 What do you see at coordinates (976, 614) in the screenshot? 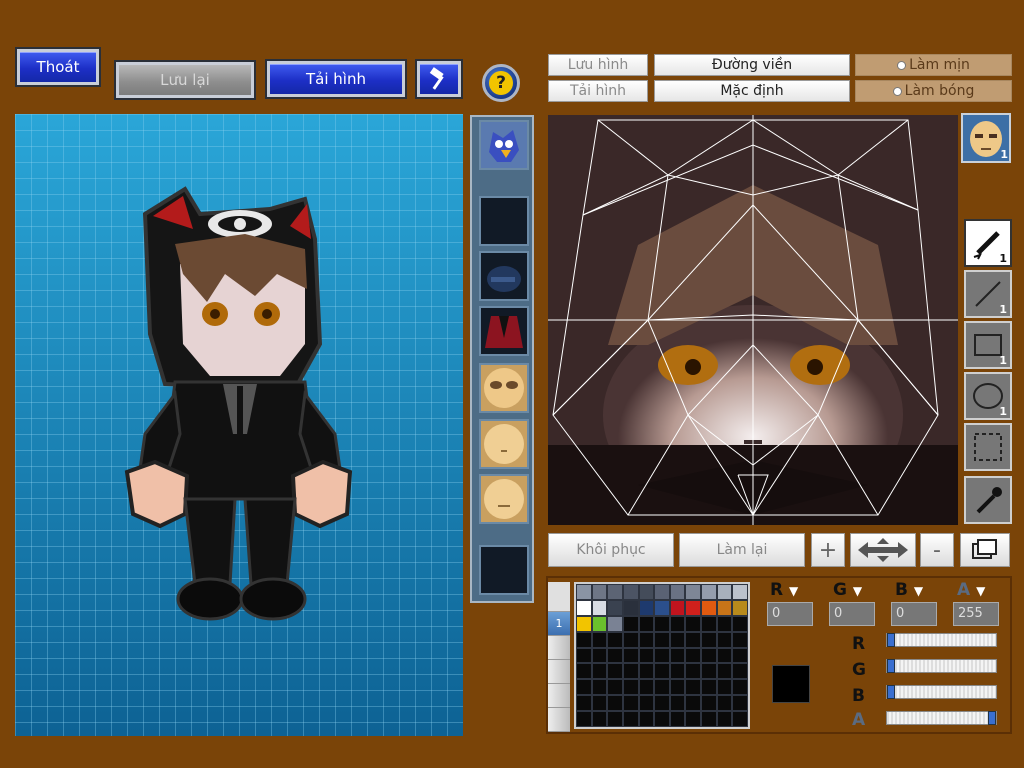
I see `a-value-input: 255` at bounding box center [976, 614].